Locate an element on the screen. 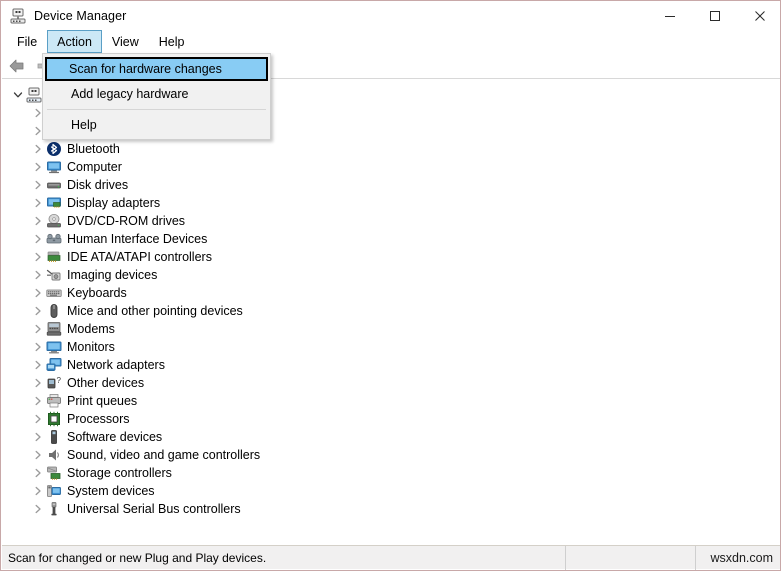  tree-item-sound-controllers: Sound, video and game controllers is located at coordinates (360, 455).